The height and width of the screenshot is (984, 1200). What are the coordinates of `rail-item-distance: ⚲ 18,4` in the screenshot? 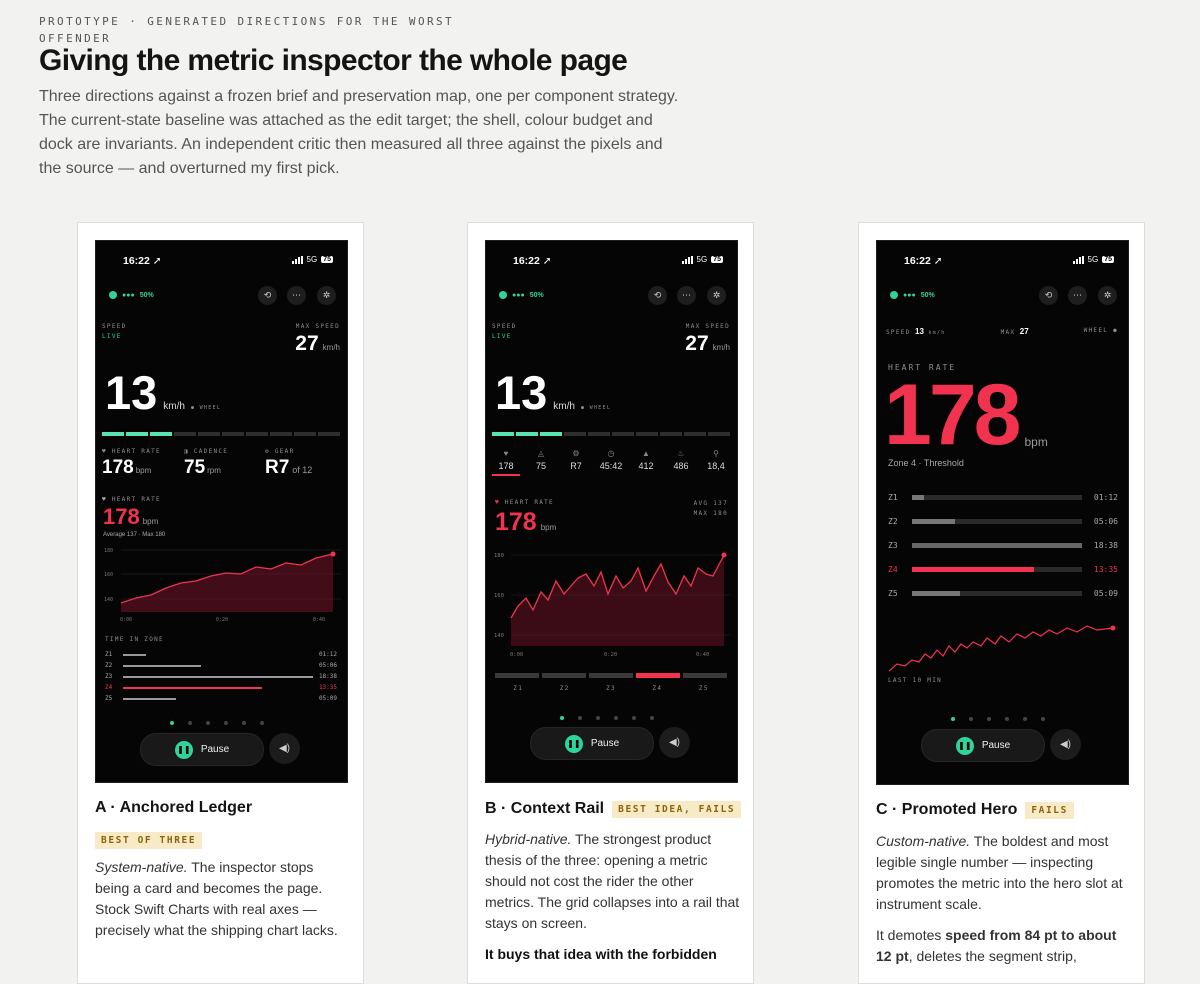 It's located at (716, 462).